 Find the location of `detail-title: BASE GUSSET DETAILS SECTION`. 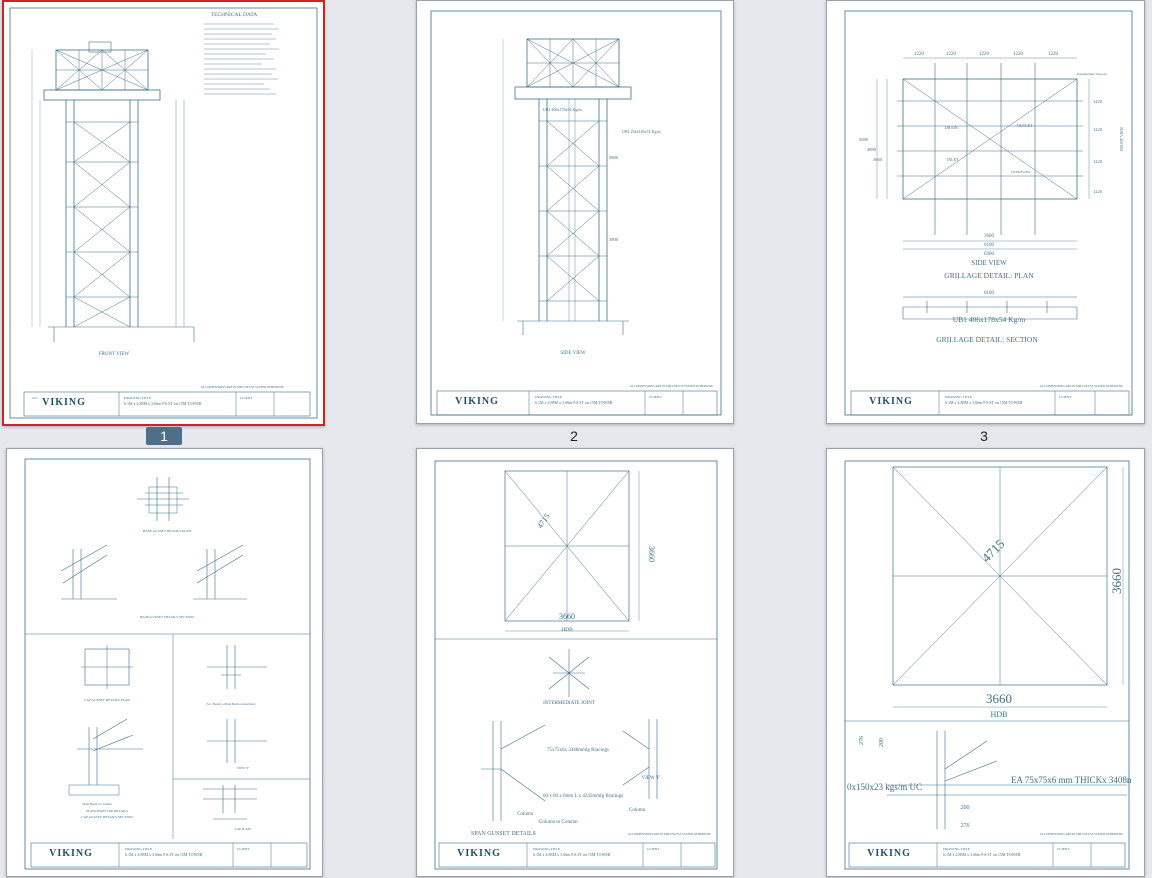

detail-title: BASE GUSSET DETAILS SECTION is located at coordinates (167, 617).